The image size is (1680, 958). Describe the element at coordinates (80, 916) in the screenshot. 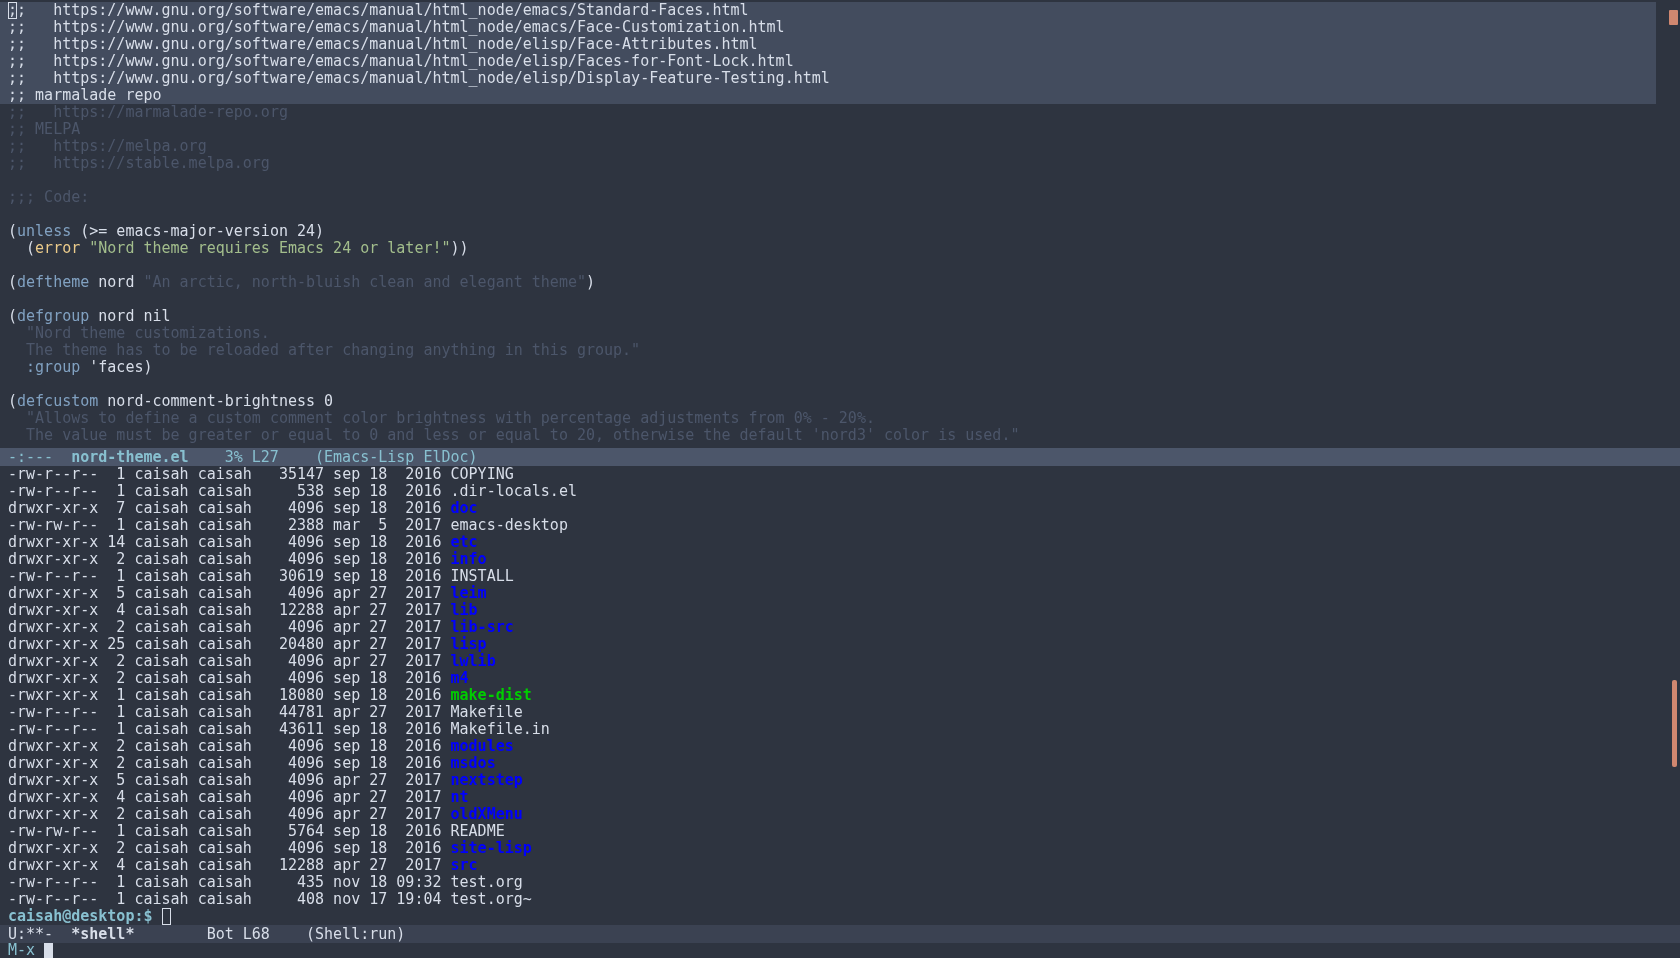

I see `shell-prompt: caisah@desktop:$` at that location.